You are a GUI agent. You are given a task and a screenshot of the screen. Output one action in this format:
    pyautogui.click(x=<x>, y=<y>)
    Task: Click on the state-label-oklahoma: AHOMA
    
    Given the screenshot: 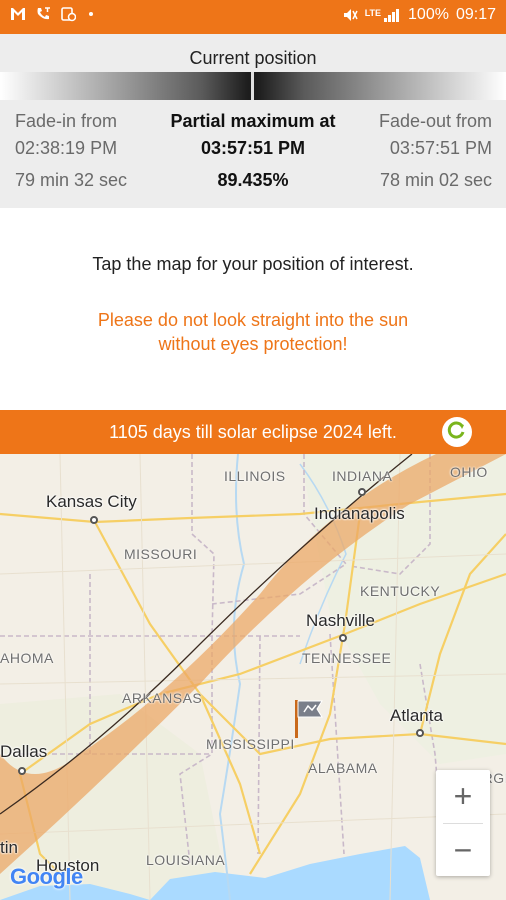 What is the action you would take?
    pyautogui.click(x=27, y=658)
    